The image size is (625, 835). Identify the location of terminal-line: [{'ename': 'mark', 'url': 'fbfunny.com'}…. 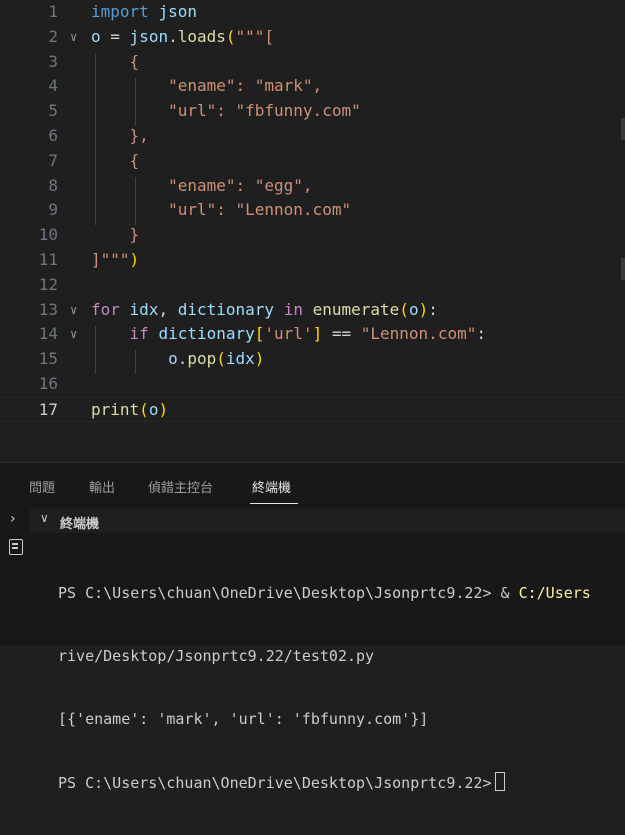
(243, 719).